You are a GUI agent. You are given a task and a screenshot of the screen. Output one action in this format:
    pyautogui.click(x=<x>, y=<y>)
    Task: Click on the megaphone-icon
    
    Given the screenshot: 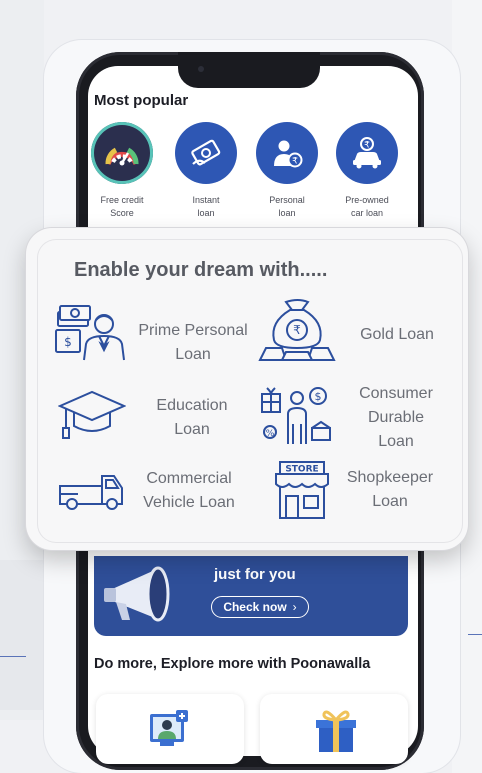 What is the action you would take?
    pyautogui.click(x=137, y=594)
    